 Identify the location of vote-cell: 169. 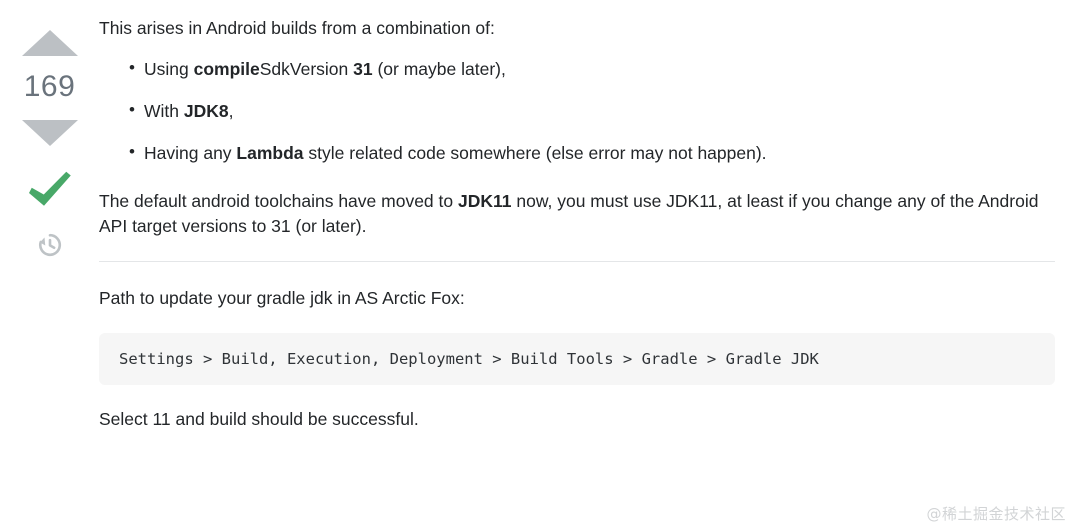
(49, 266).